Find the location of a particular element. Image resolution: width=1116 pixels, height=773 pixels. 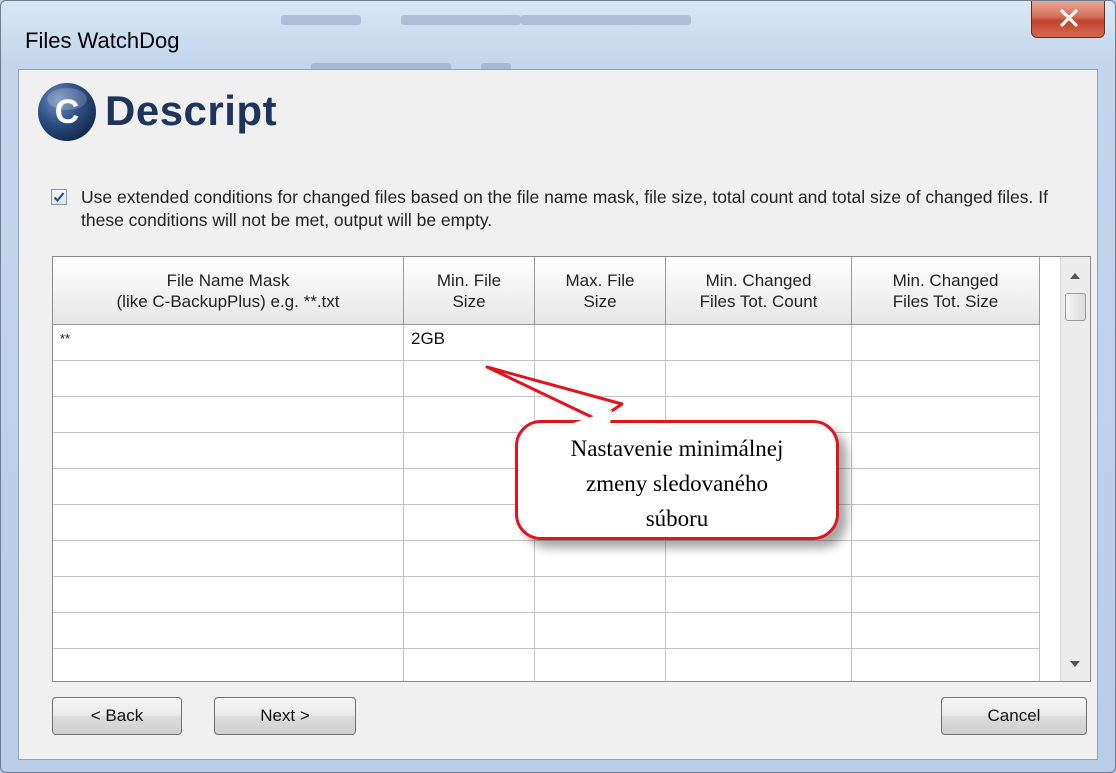

logo-text: Descript is located at coordinates (191, 110).